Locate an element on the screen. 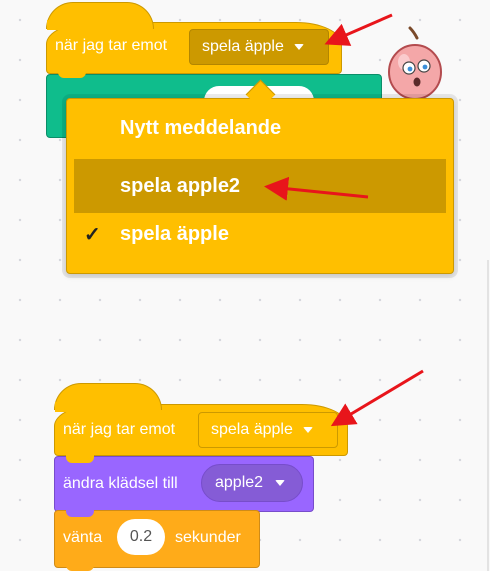  arrow-top is located at coordinates (358, 29).